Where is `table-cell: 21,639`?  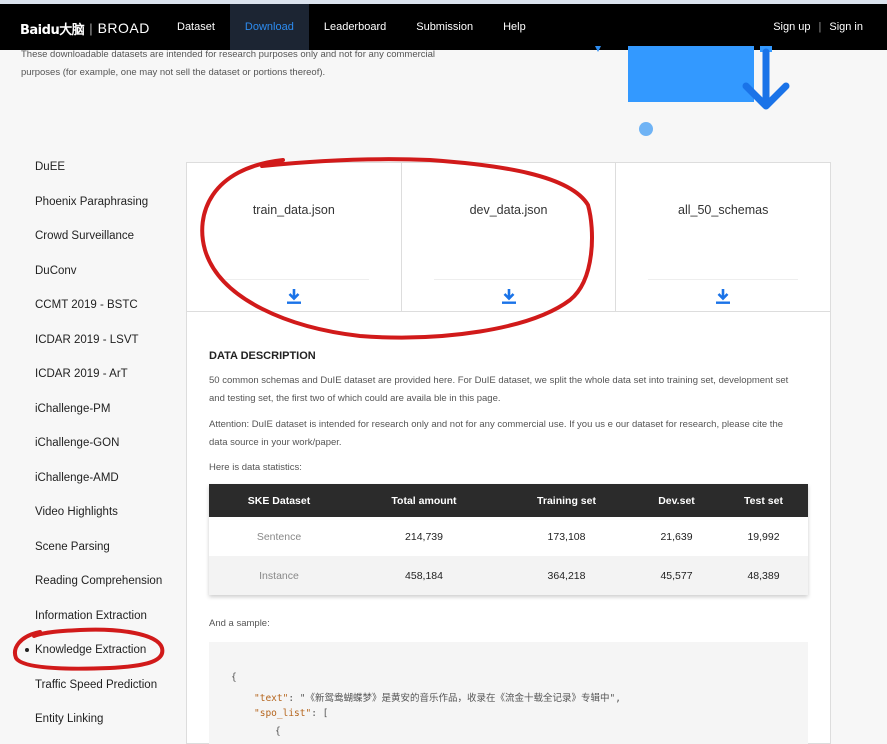 table-cell: 21,639 is located at coordinates (676, 536).